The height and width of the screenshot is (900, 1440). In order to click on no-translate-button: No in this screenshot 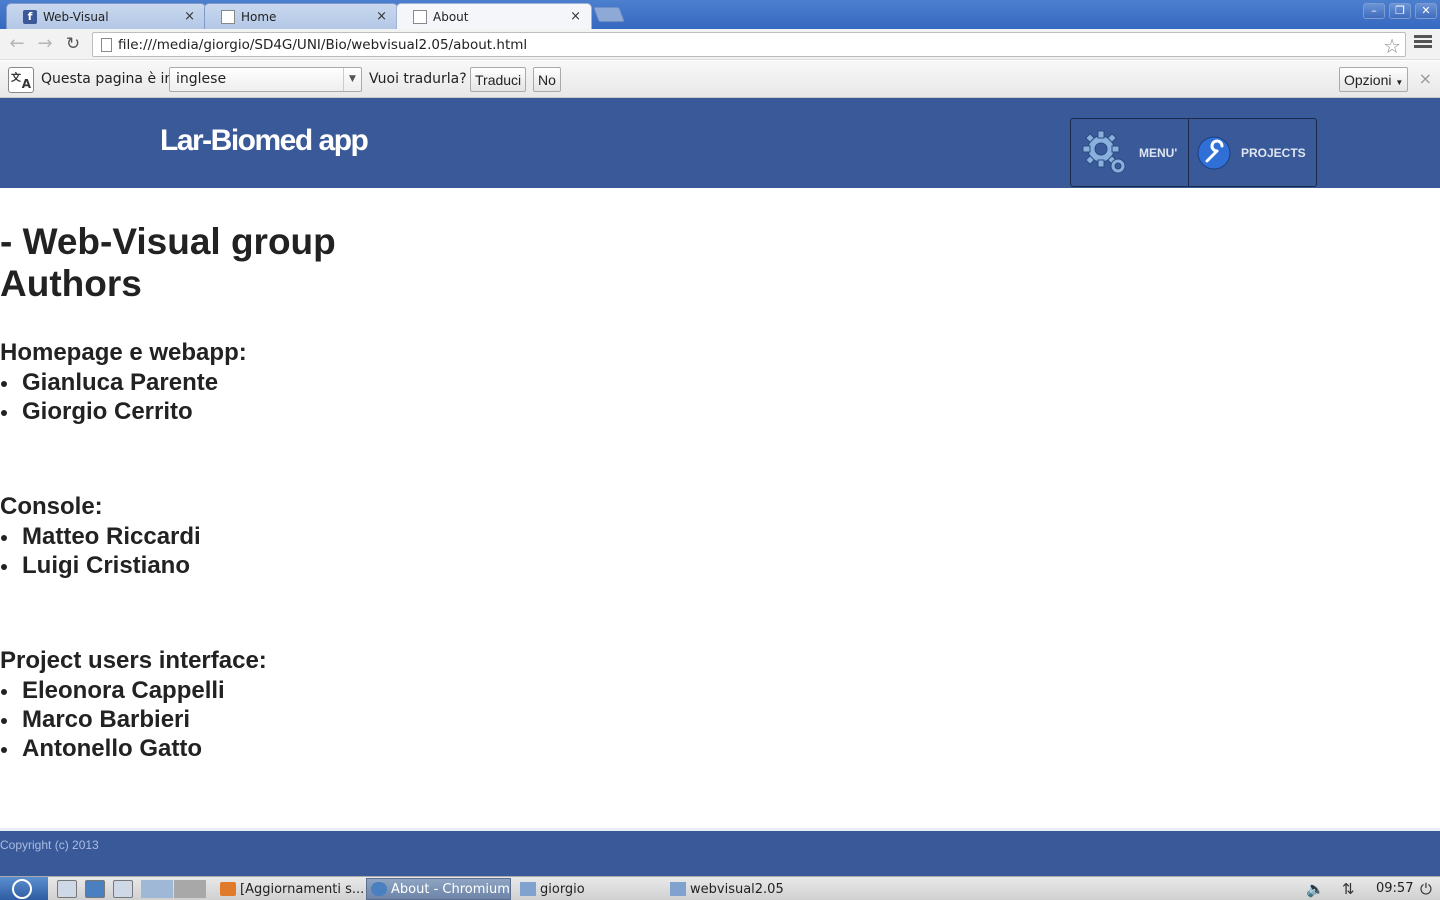, I will do `click(547, 79)`.